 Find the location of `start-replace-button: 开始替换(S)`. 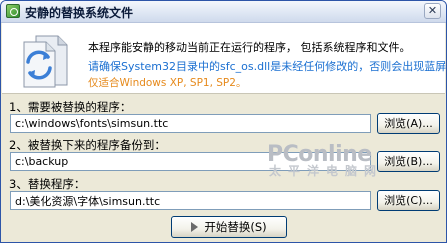

start-replace-button: 开始替换(S) is located at coordinates (229, 227).